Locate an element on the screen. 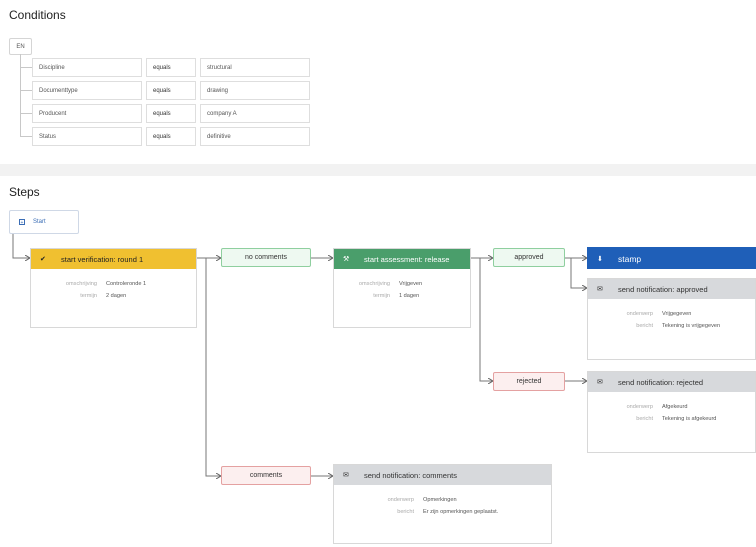  field-value: Vrijgegeven is located at coordinates (677, 314).